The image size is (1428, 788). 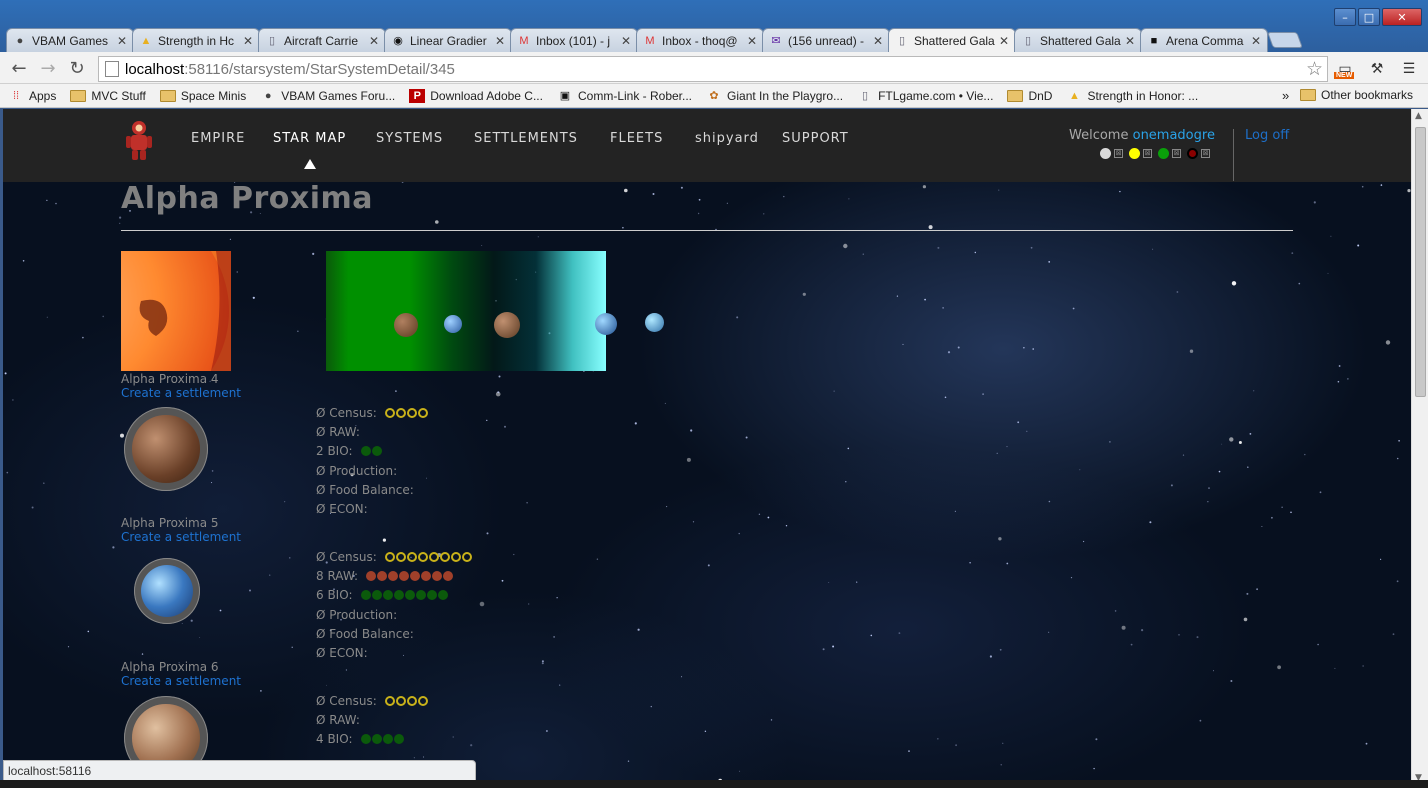 What do you see at coordinates (218, 138) in the screenshot?
I see `nav-empire: EMPIRE` at bounding box center [218, 138].